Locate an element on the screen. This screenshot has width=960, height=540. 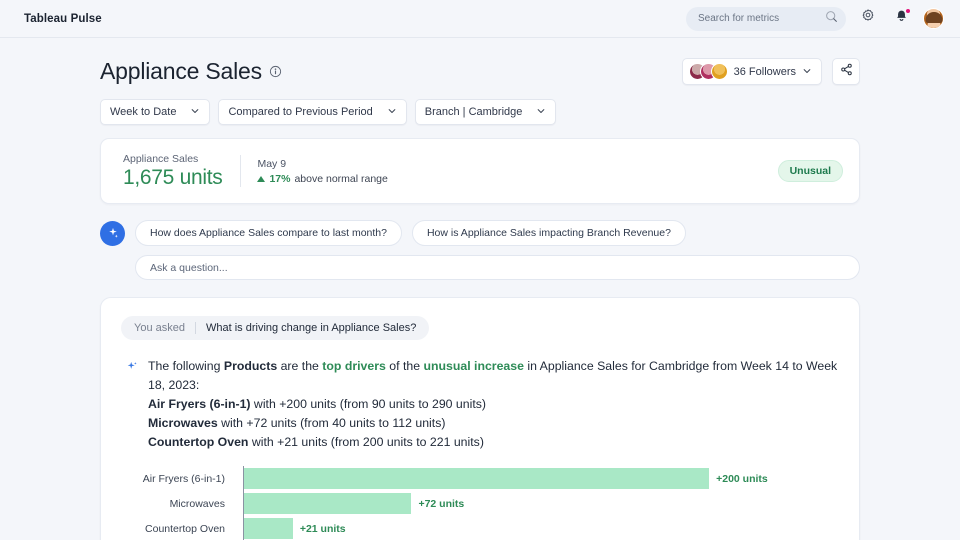
search-placeholder: Search for metrics is located at coordinates (739, 18).